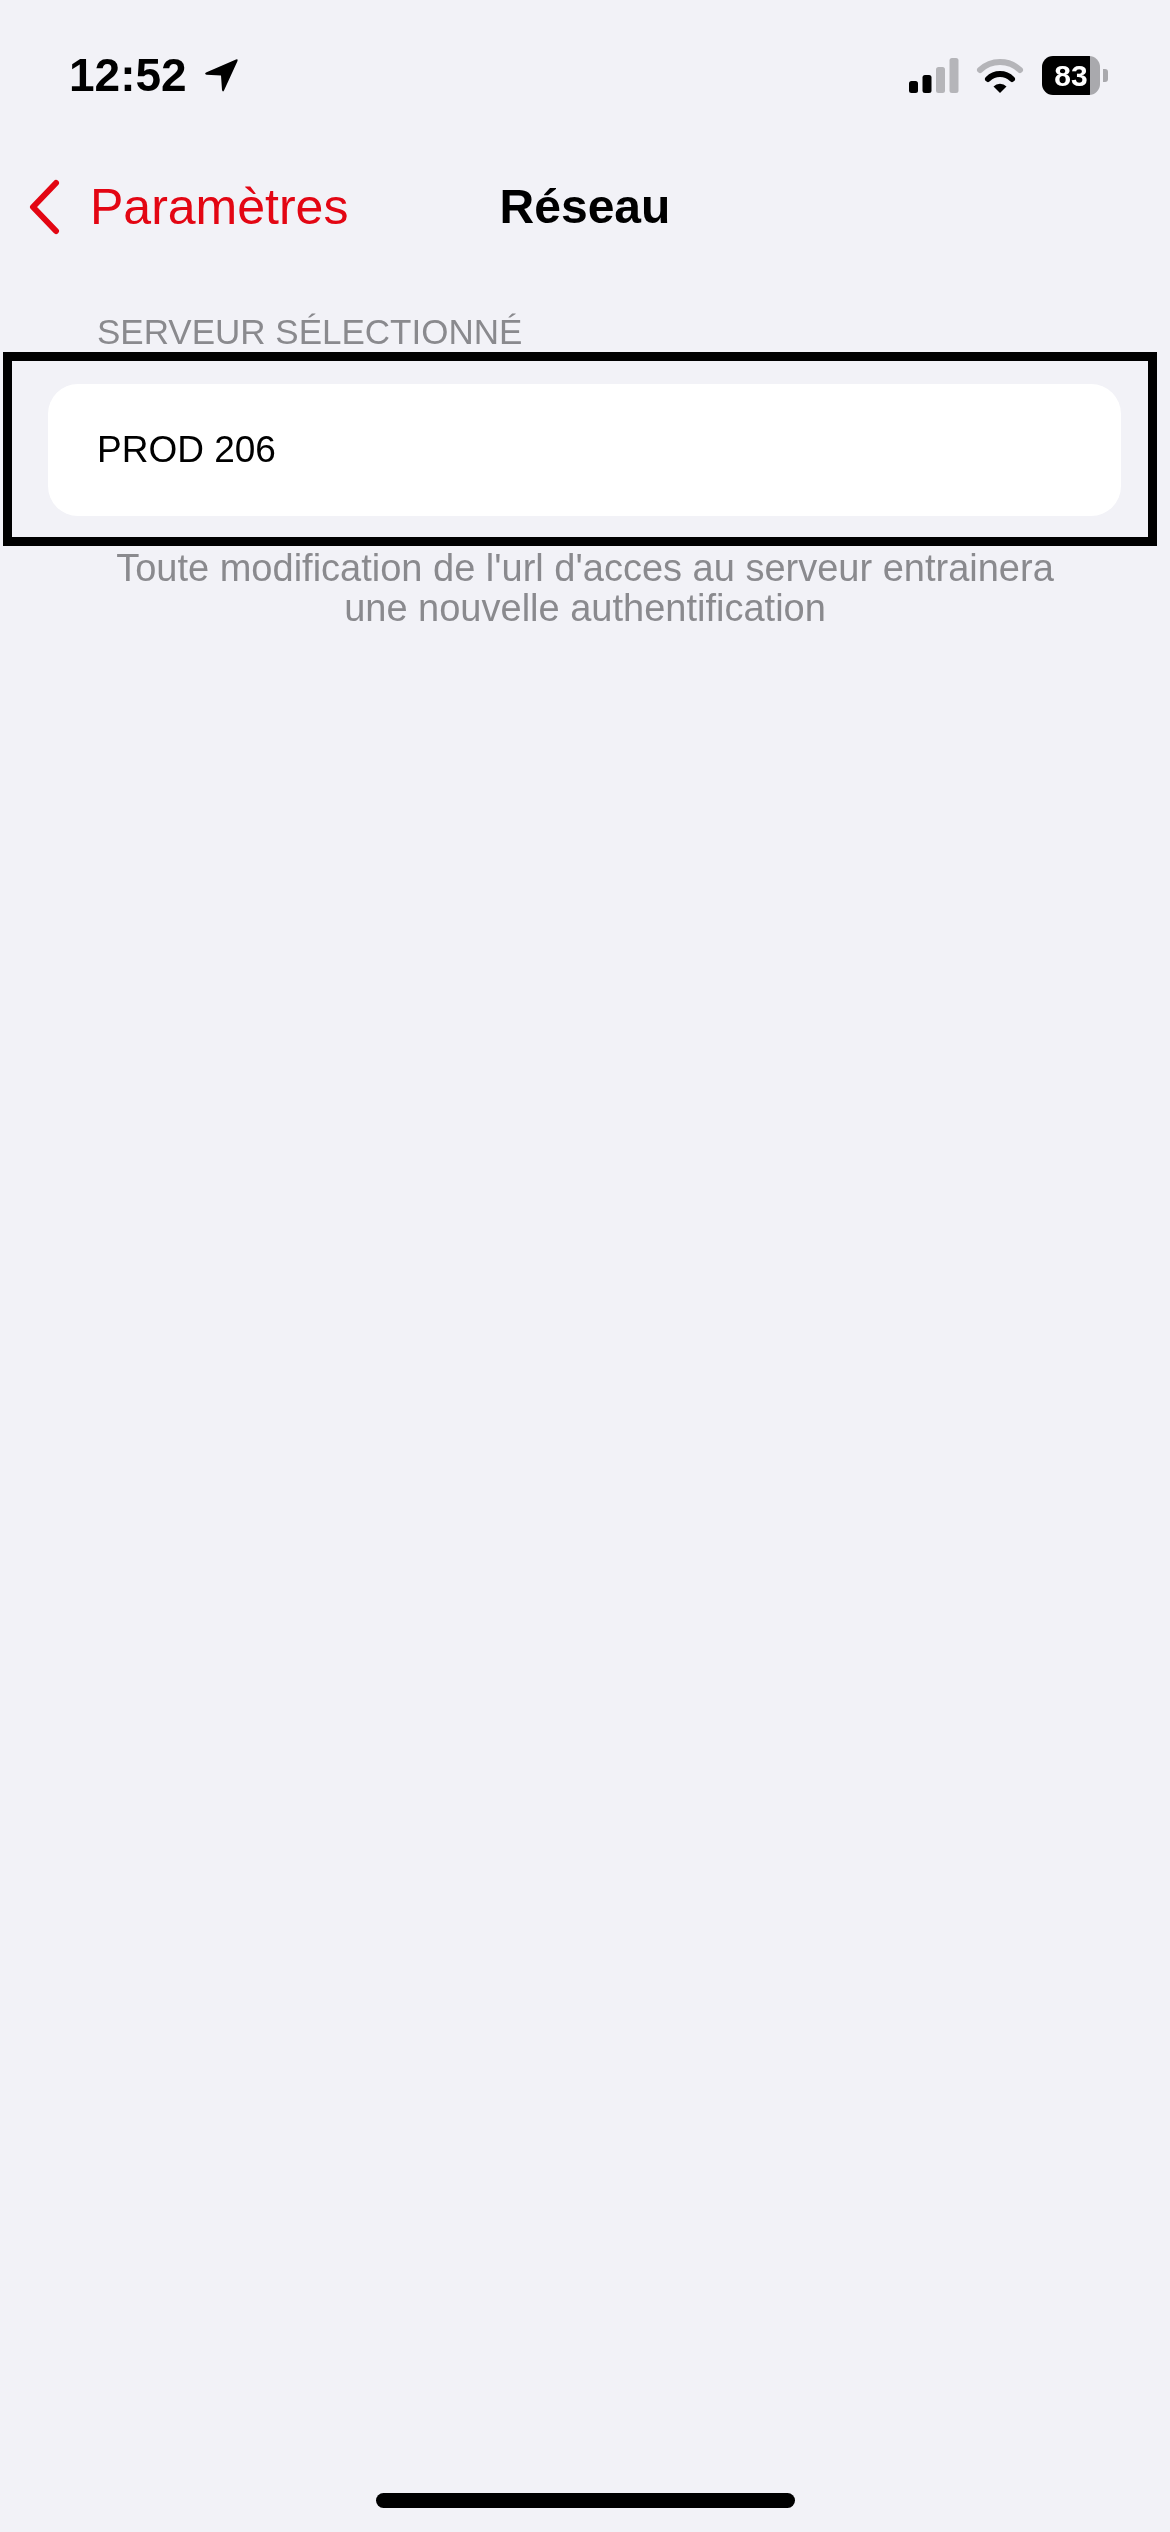 This screenshot has width=1170, height=2532. Describe the element at coordinates (188, 207) in the screenshot. I see `back-button: Paramètres` at that location.